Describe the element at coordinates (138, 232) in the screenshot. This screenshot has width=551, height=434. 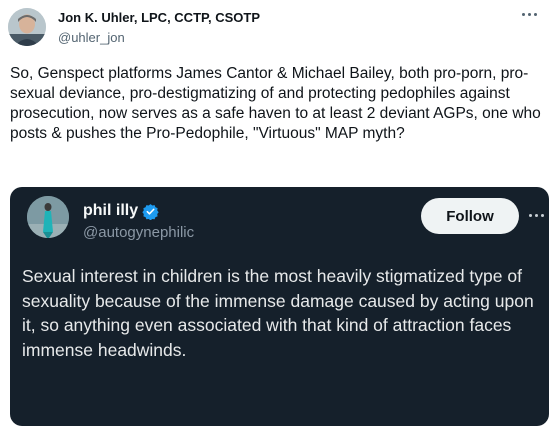
I see `quoted-author-handle: @autogynephilic` at that location.